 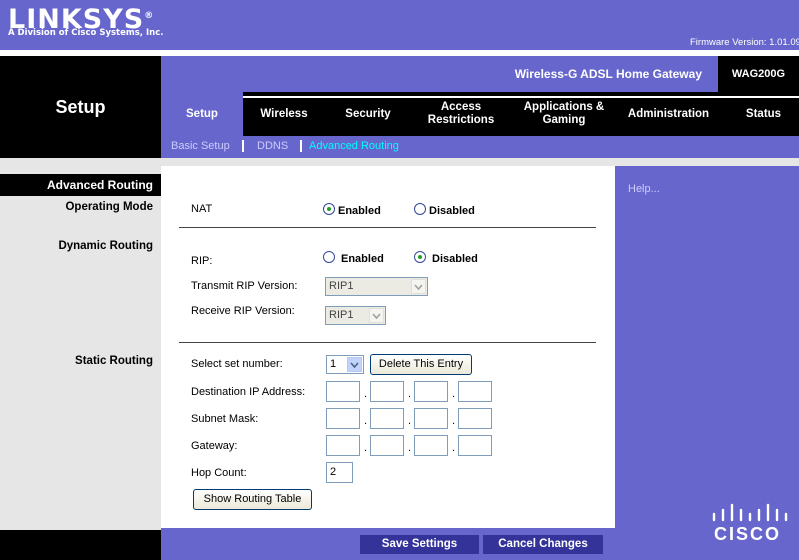 I want to click on delete-entry-button: Delete This Entry, so click(x=421, y=364).